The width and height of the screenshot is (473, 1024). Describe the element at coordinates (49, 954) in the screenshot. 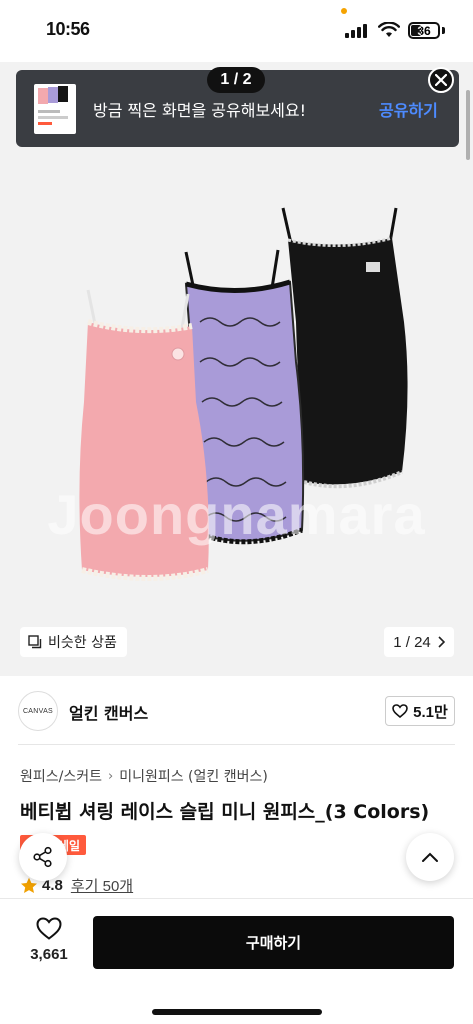

I see `wishlist-count: 3,661` at that location.